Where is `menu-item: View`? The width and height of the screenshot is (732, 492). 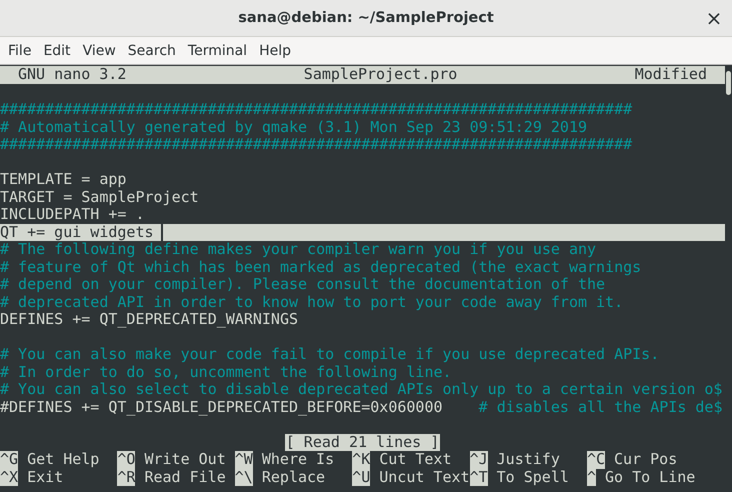
menu-item: View is located at coordinates (99, 50).